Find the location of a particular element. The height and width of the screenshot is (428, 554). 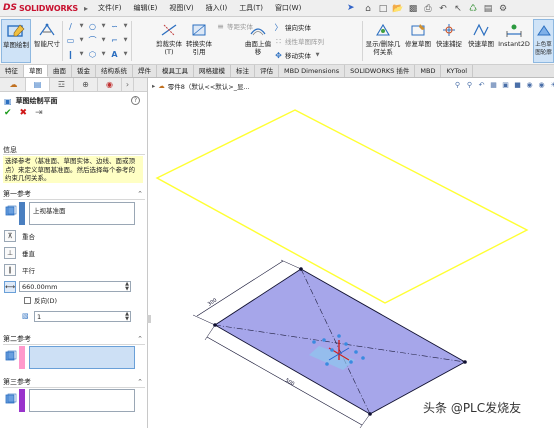

arc-tool: ⌒ ▼ is located at coordinates (98, 40).